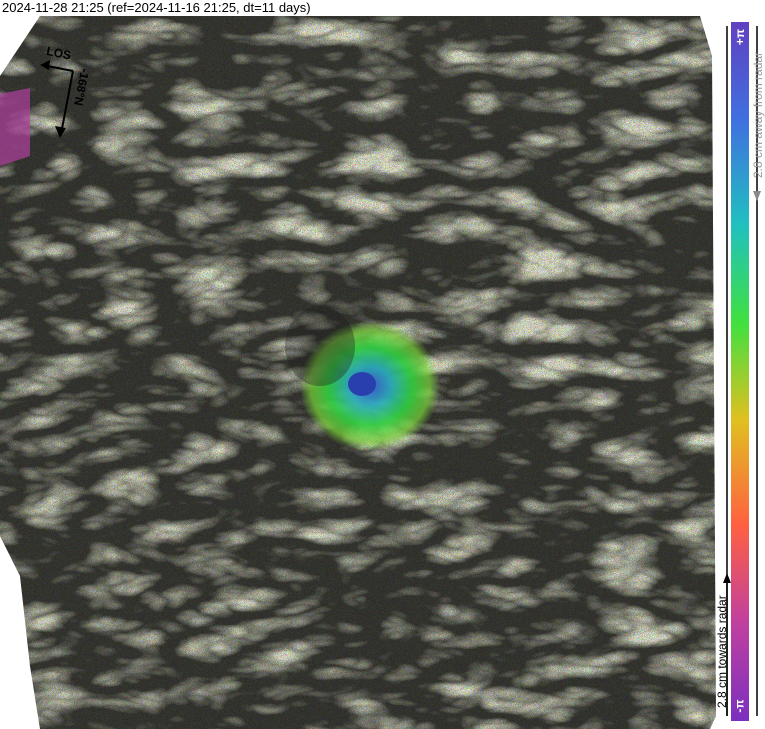 This screenshot has width=765, height=729. What do you see at coordinates (758, 114) in the screenshot?
I see `away-from-radar-label: 2.8 cm away from radar` at bounding box center [758, 114].